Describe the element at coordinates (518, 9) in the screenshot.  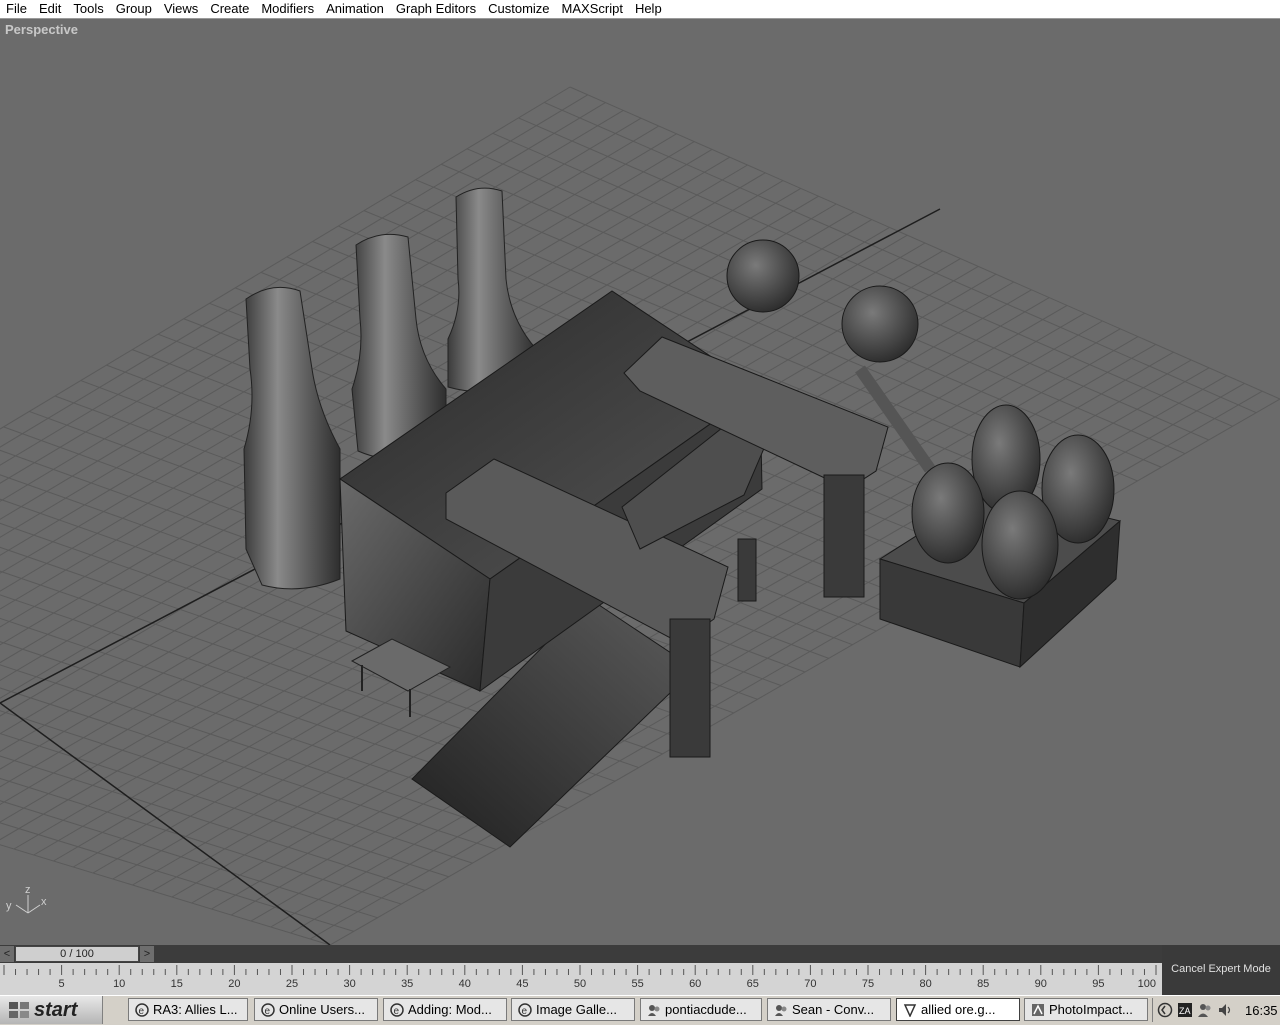
I see `menu-customize: Customize` at that location.